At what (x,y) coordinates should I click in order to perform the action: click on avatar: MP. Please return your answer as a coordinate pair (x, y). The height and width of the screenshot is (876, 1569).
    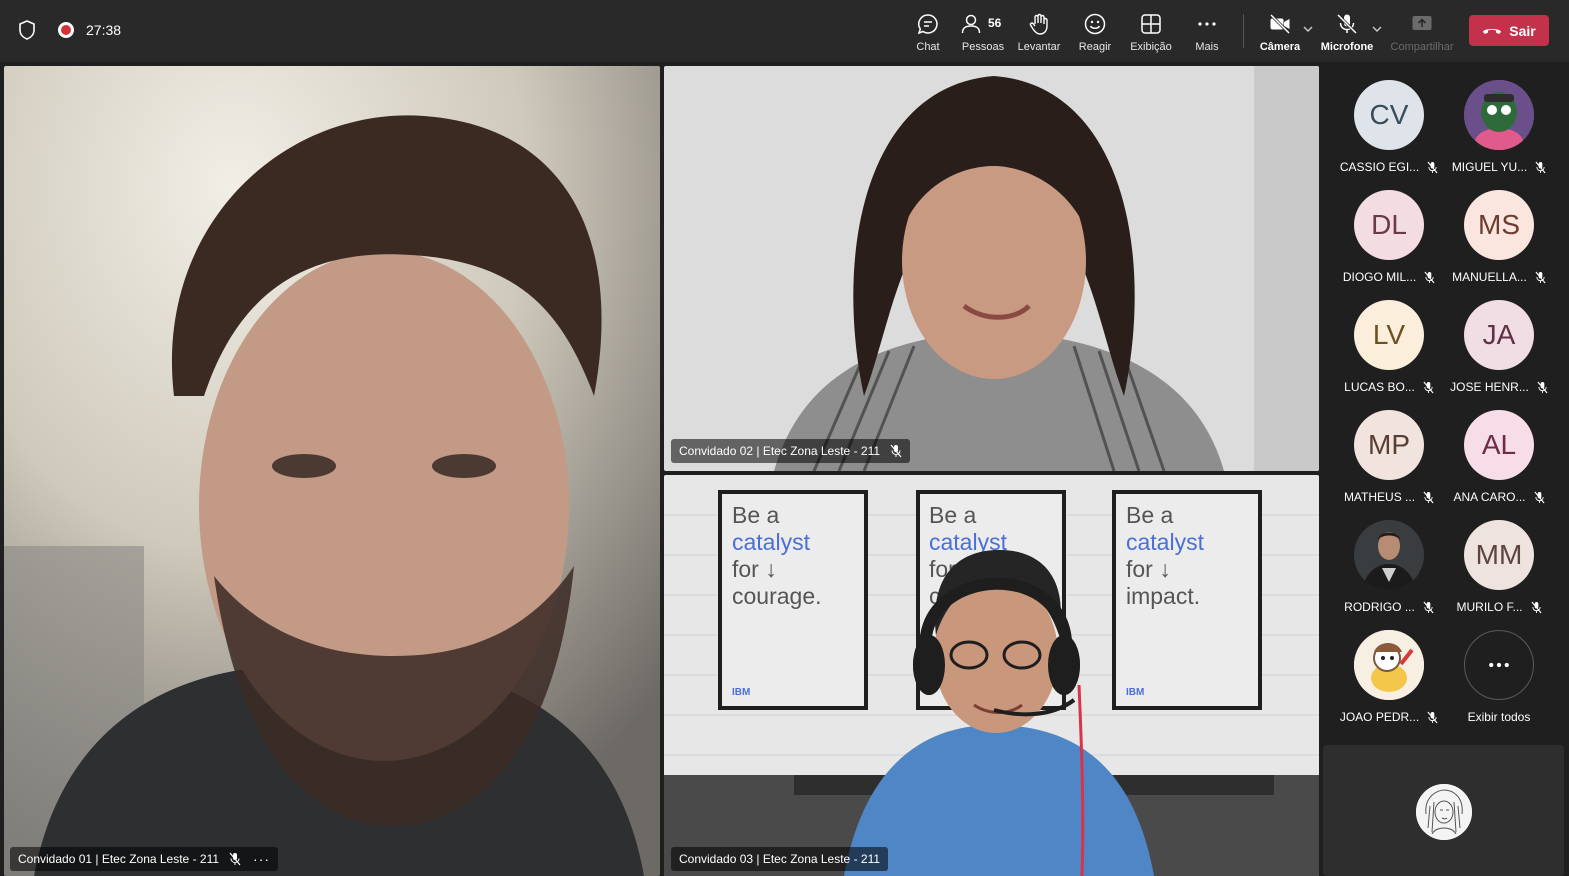
    Looking at the image, I should click on (1389, 445).